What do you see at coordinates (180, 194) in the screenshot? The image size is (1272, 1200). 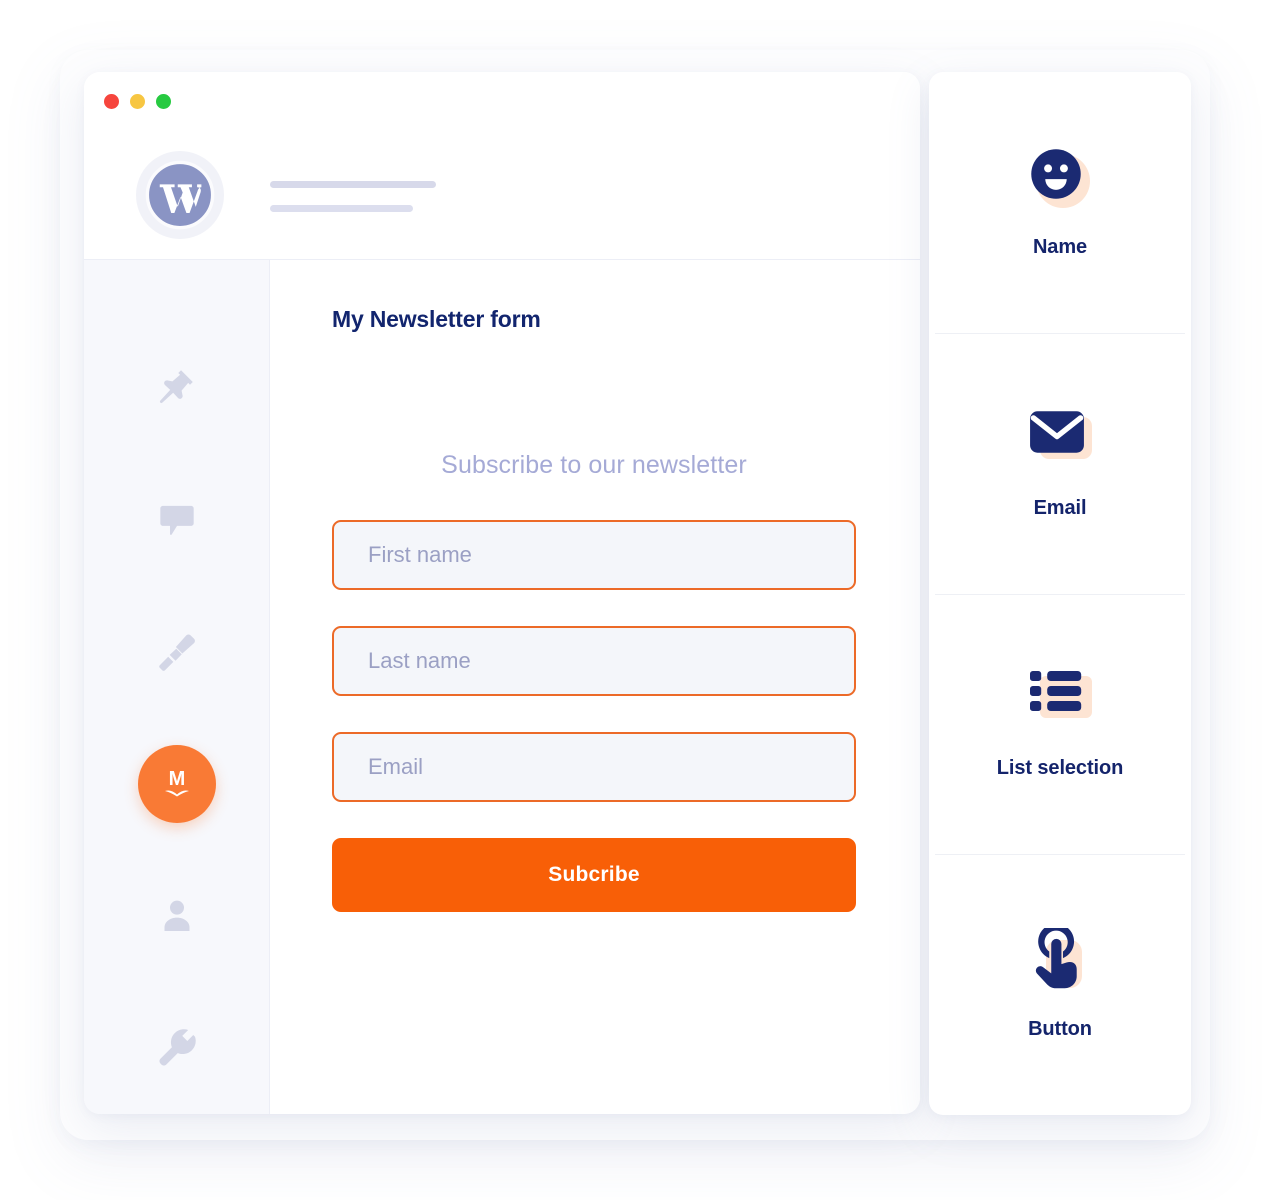 I see `wordpress-icon` at bounding box center [180, 194].